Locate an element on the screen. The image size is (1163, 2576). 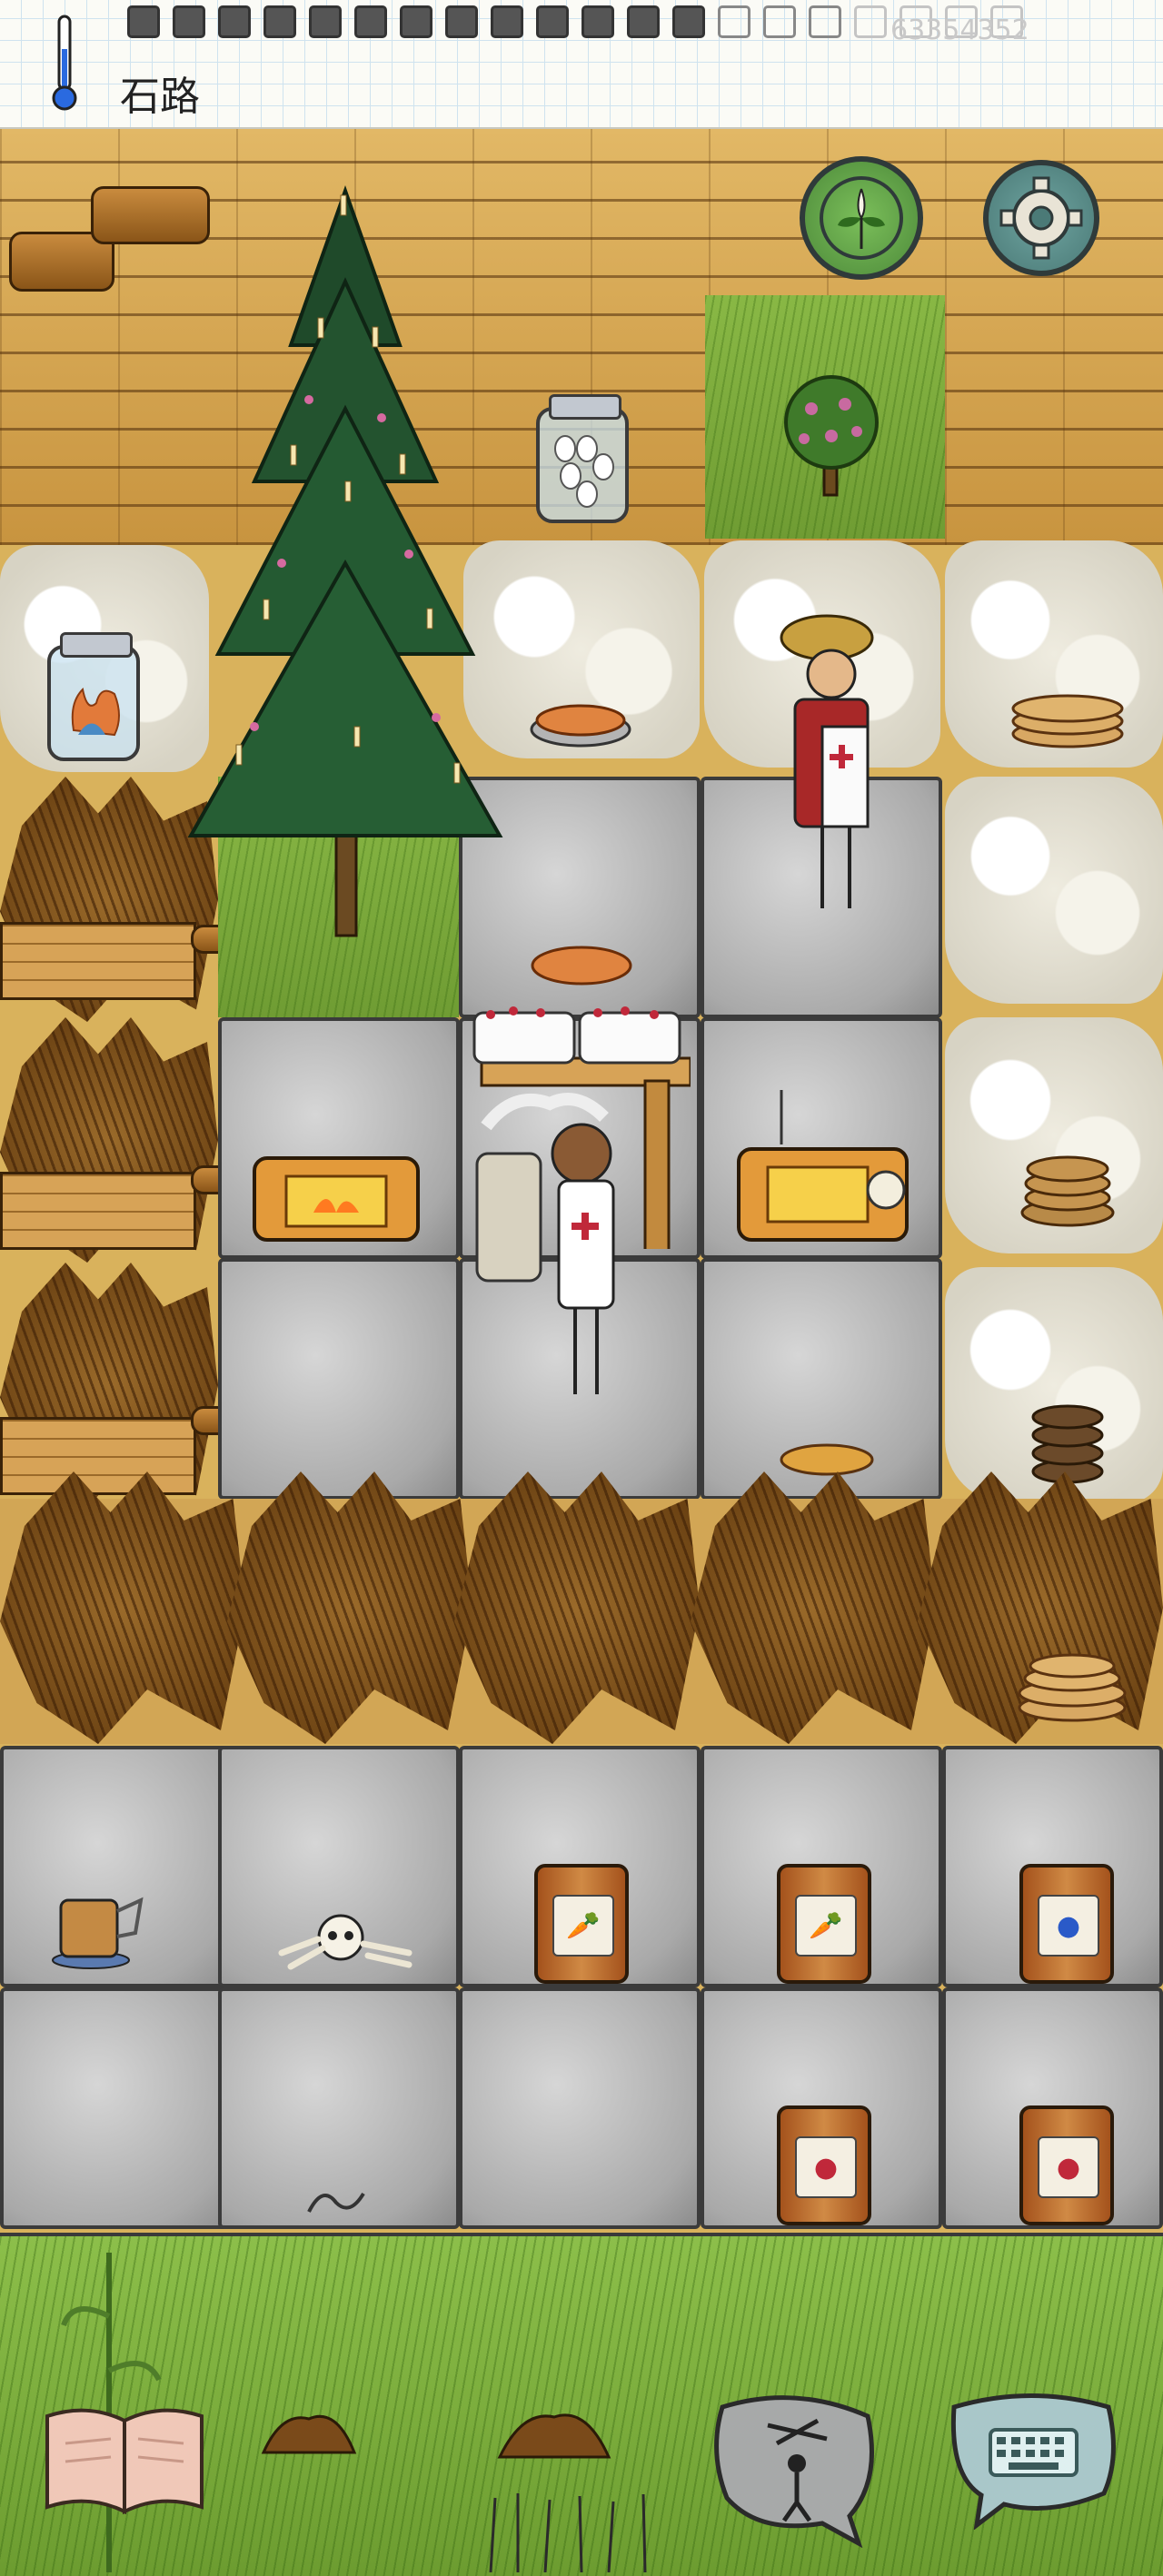
oven-left is located at coordinates (336, 1185).